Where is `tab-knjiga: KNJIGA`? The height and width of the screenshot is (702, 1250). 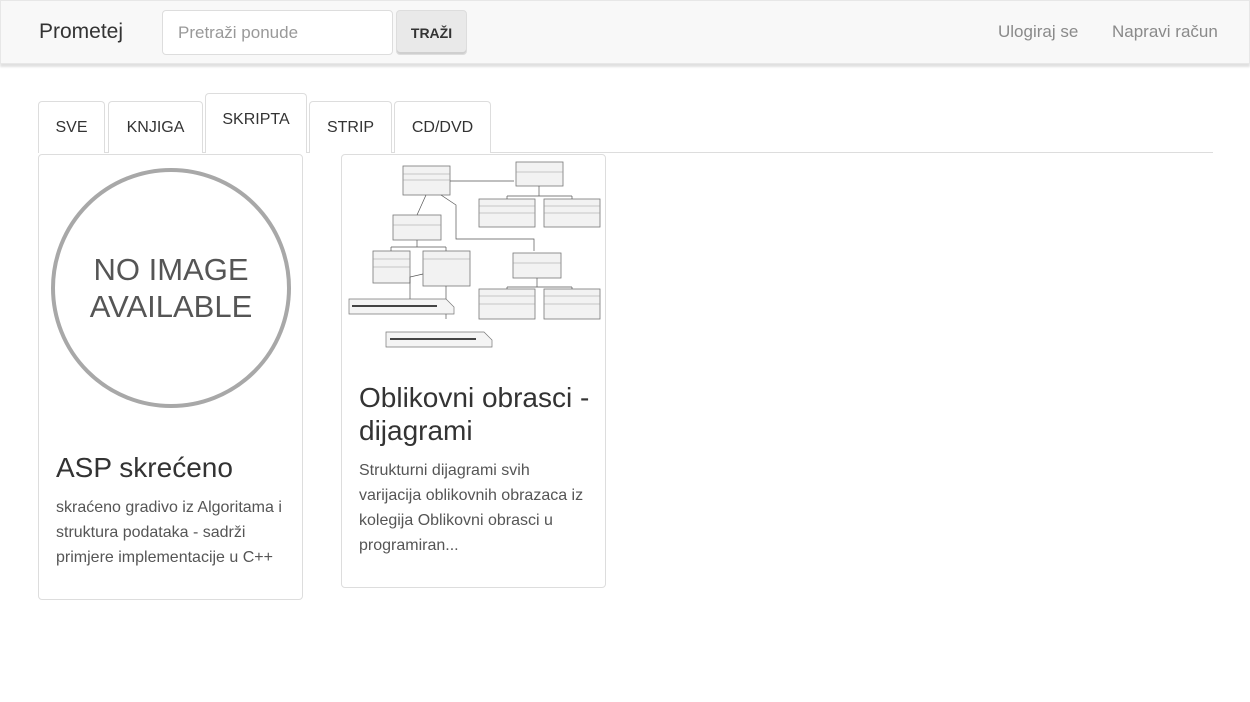
tab-knjiga: KNJIGA is located at coordinates (155, 127).